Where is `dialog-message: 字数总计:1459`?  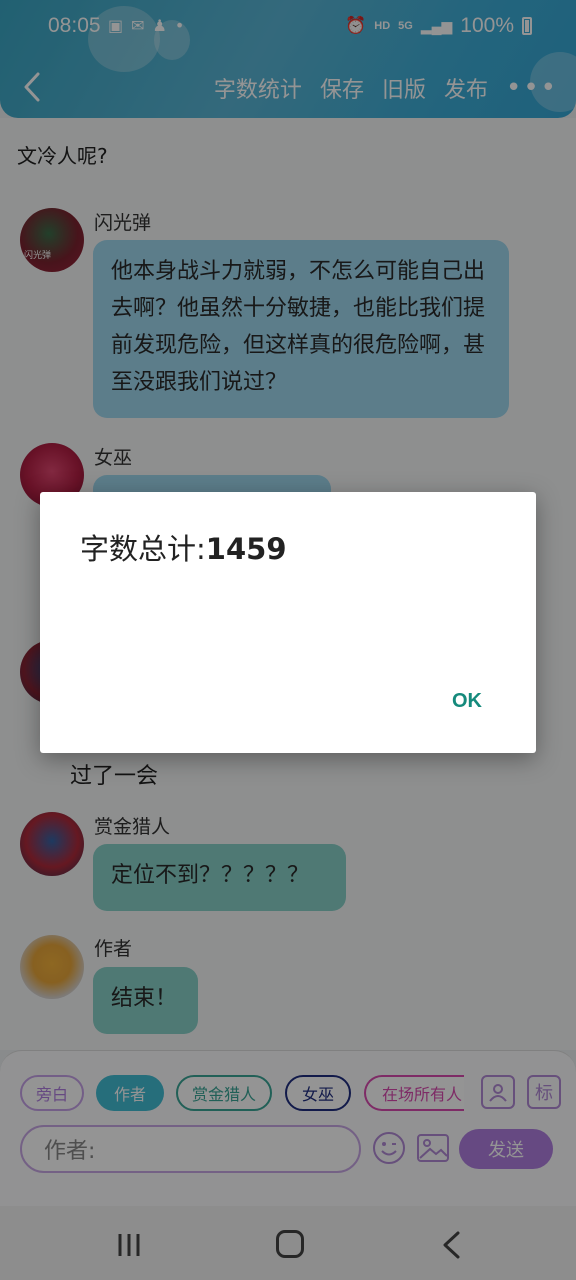
dialog-message: 字数总计:1459 is located at coordinates (183, 547).